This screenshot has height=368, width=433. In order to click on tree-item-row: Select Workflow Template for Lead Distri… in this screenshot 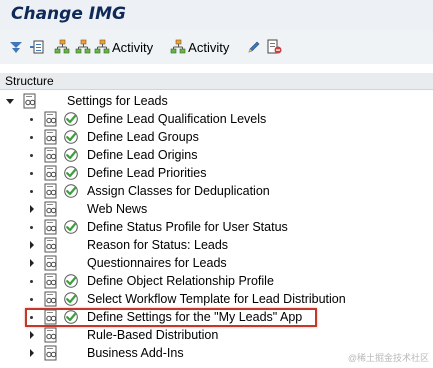, I will do `click(216, 299)`.